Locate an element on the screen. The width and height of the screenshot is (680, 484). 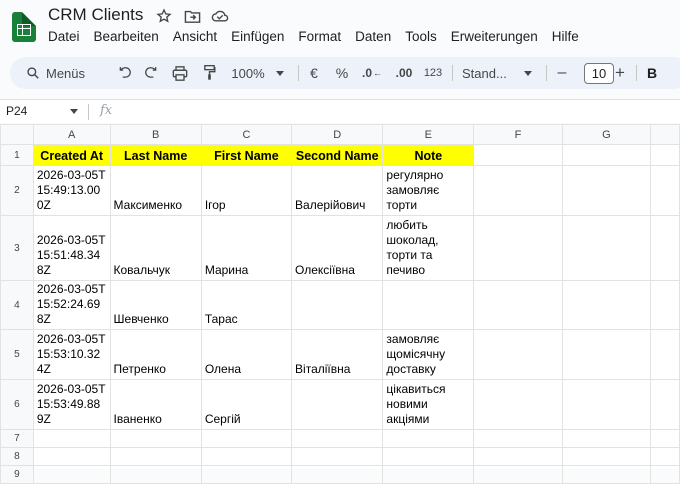
bold-button: B is located at coordinates (652, 73).